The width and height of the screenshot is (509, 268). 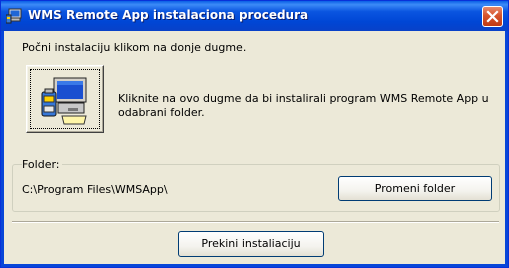 I want to click on window-title: WMS Remote App instalaciona procedura, so click(x=168, y=15).